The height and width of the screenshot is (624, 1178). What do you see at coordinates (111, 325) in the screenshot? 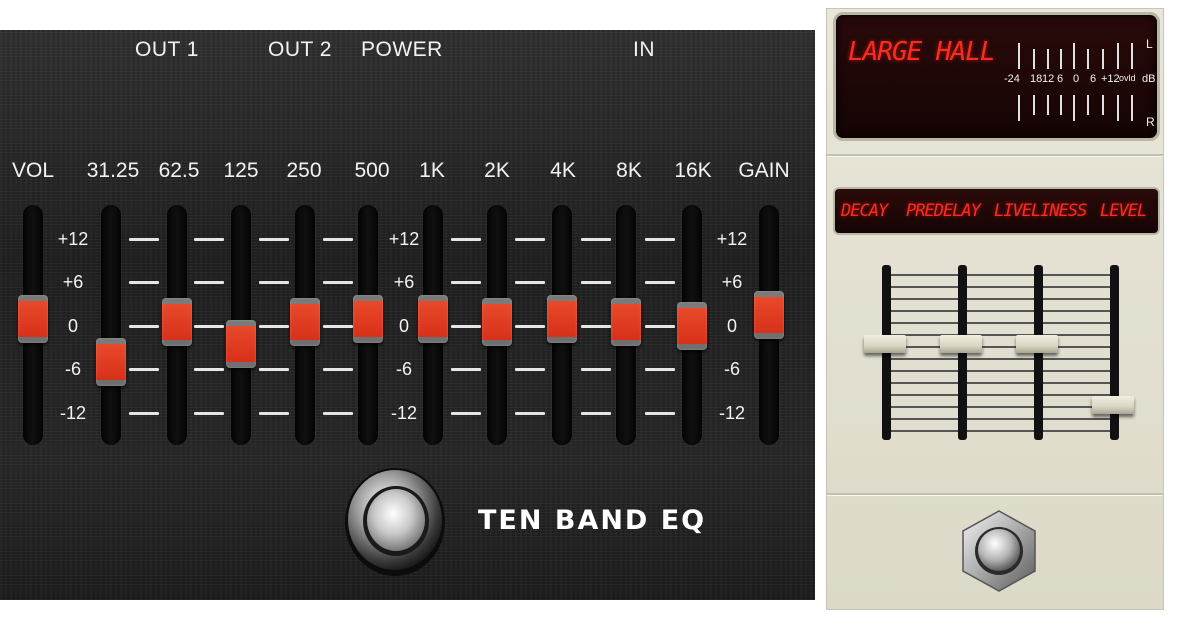
I see `eq-slider-track` at bounding box center [111, 325].